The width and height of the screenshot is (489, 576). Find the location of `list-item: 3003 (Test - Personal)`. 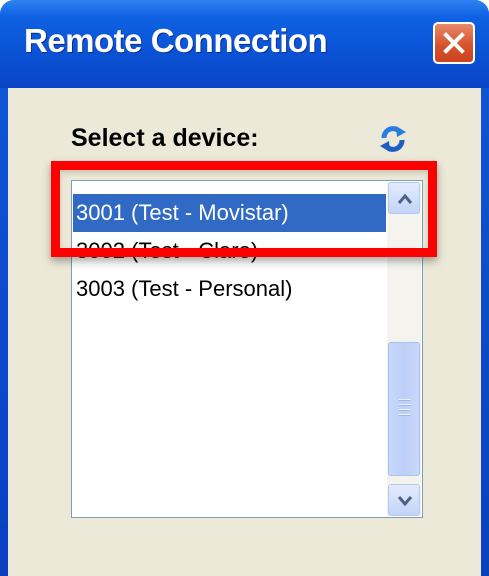

list-item: 3003 (Test - Personal) is located at coordinates (229, 289).